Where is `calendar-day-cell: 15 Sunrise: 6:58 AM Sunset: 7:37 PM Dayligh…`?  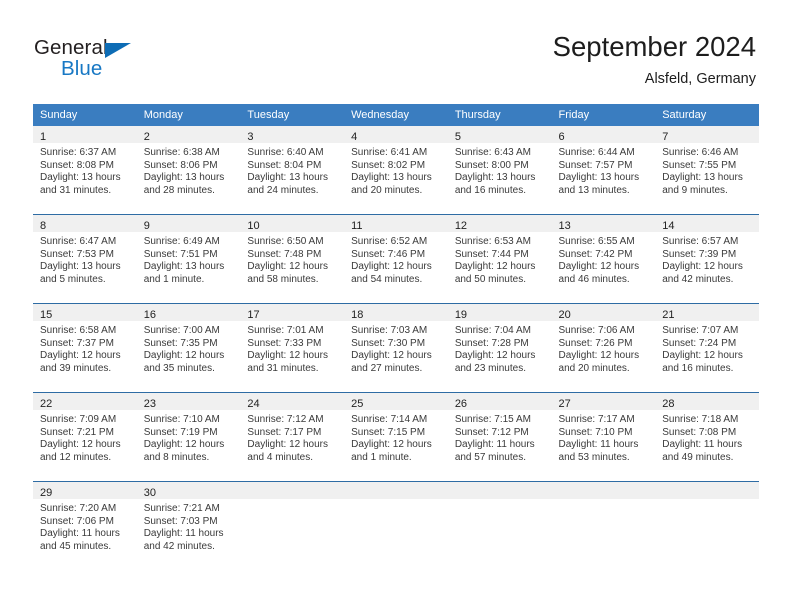 calendar-day-cell: 15 Sunrise: 6:58 AM Sunset: 7:37 PM Dayligh… is located at coordinates (85, 348).